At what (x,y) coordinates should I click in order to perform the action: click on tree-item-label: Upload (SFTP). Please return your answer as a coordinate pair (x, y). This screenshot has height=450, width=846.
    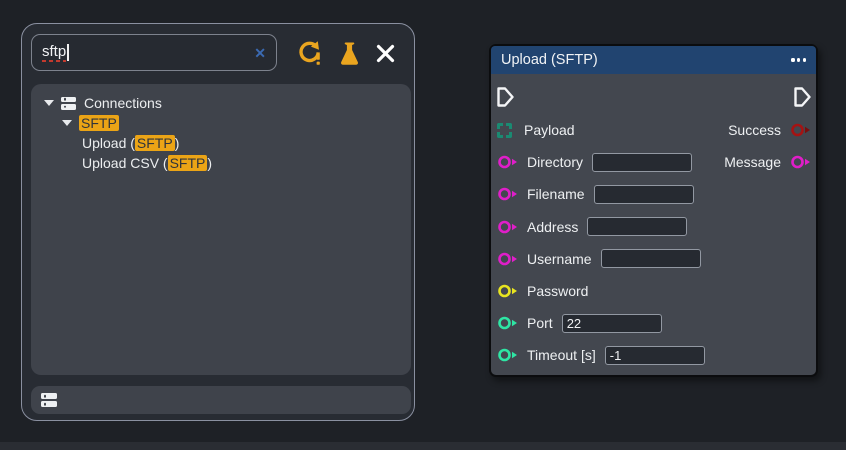
    Looking at the image, I should click on (131, 143).